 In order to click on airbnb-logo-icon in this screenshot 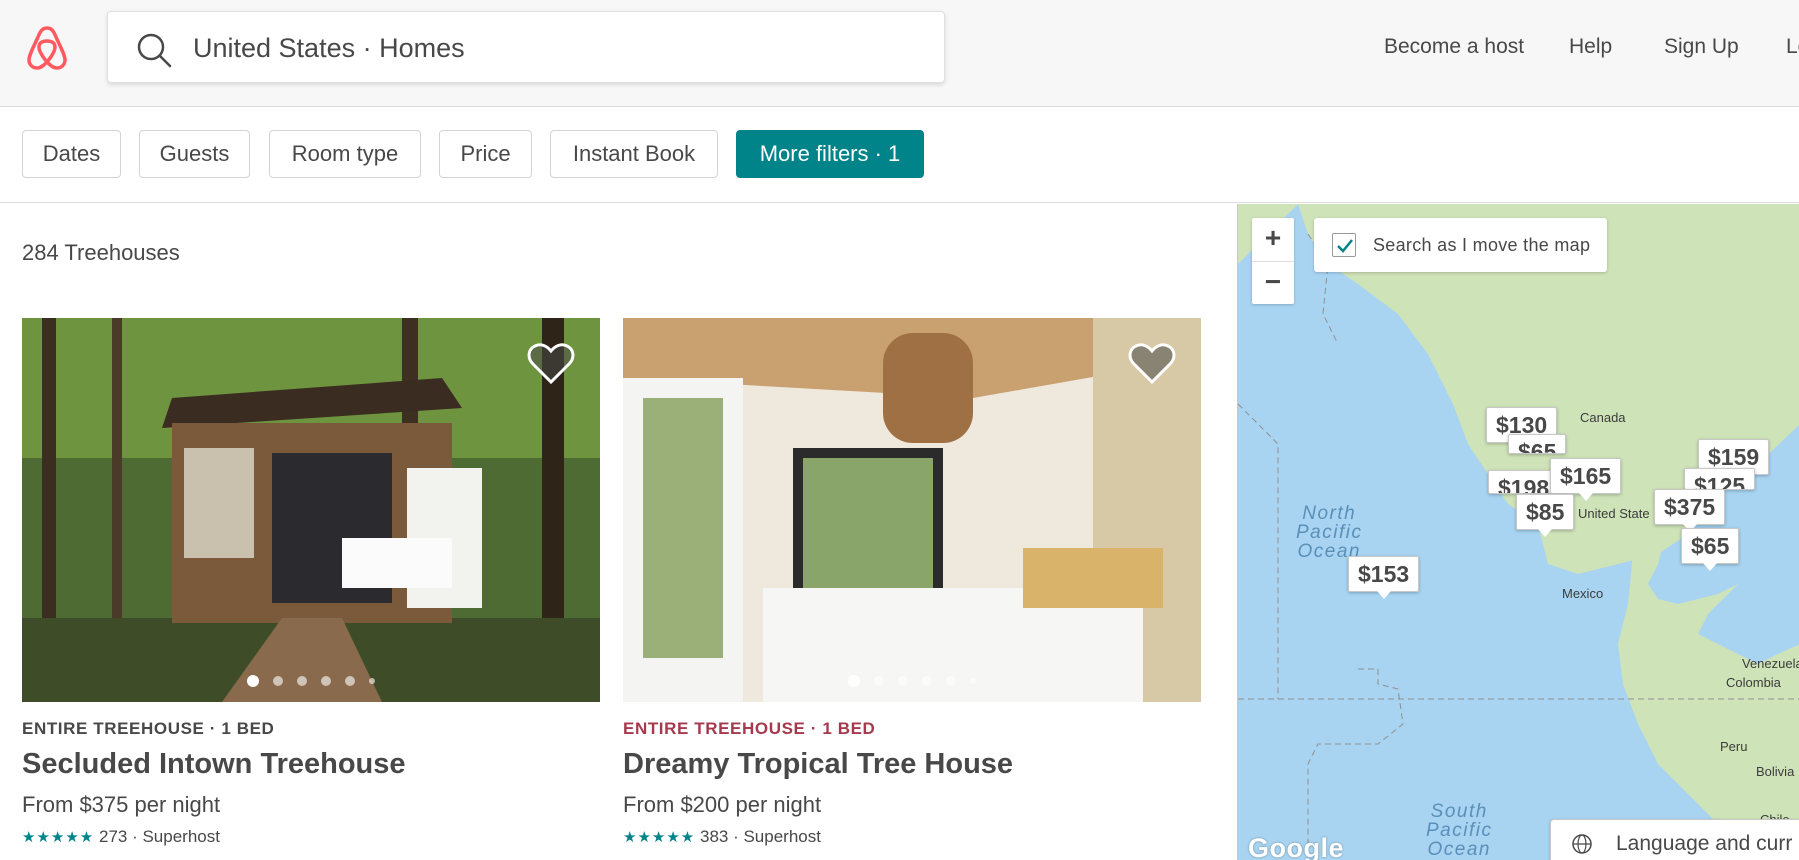, I will do `click(47, 47)`.